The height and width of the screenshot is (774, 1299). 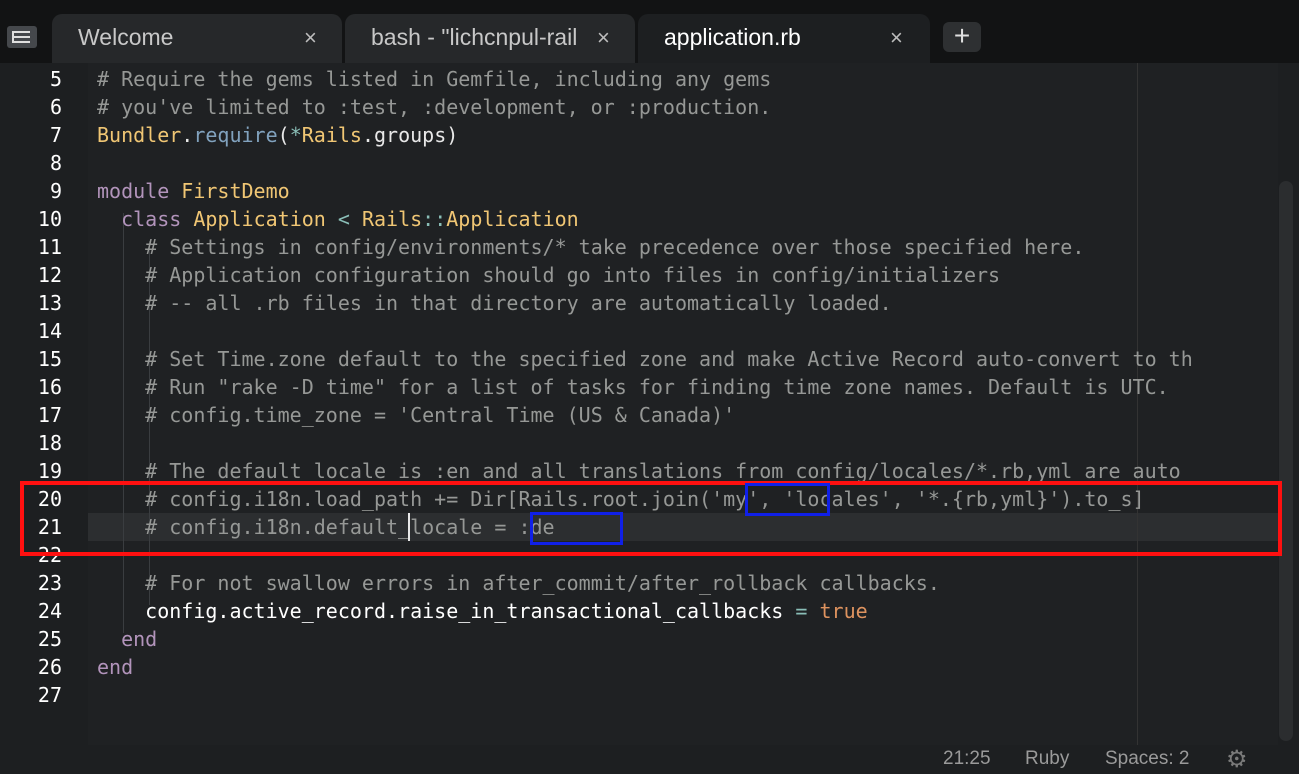 I want to click on sidebar-toggle-icon, so click(x=22, y=37).